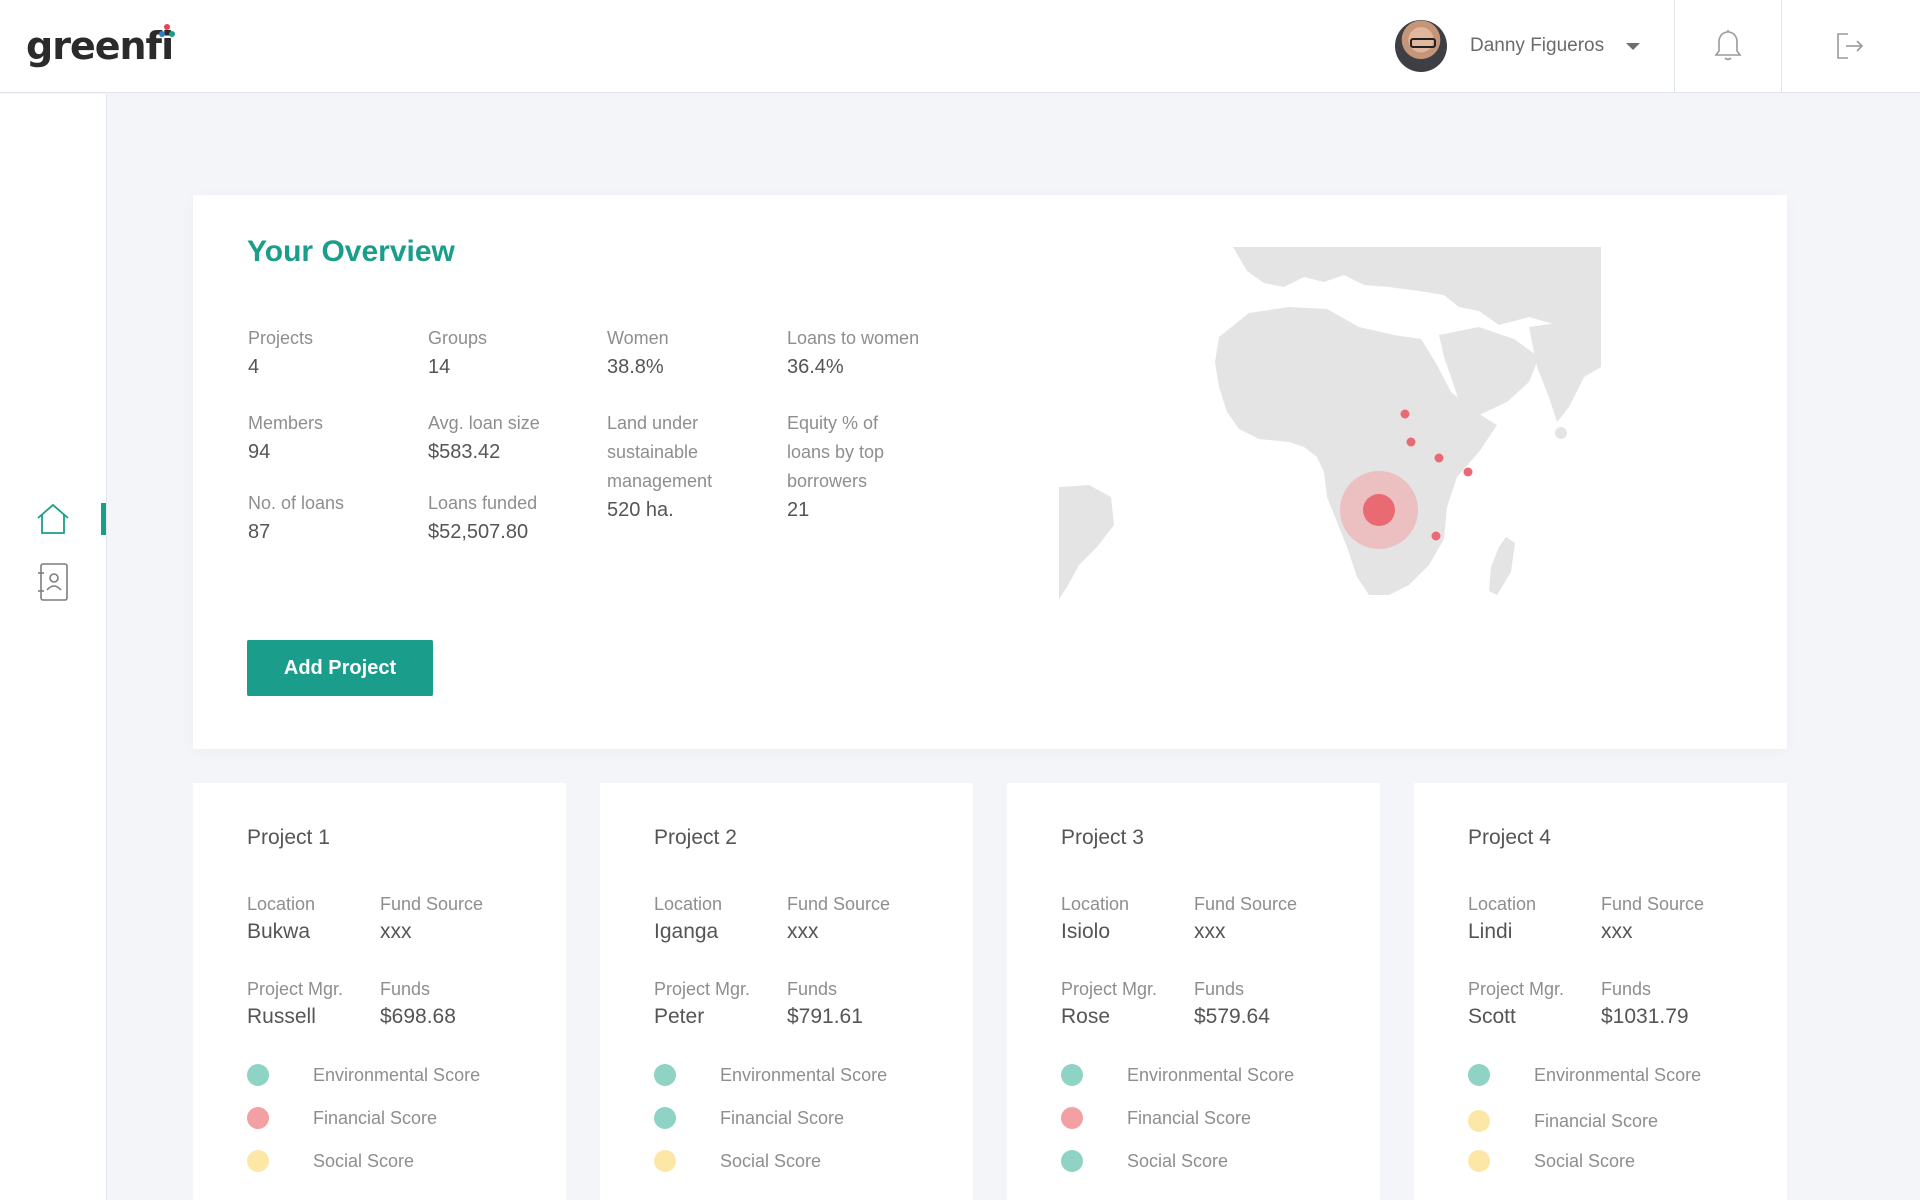 The image size is (1920, 1200). Describe the element at coordinates (688, 919) in the screenshot. I see `project-location: Location Iganga` at that location.